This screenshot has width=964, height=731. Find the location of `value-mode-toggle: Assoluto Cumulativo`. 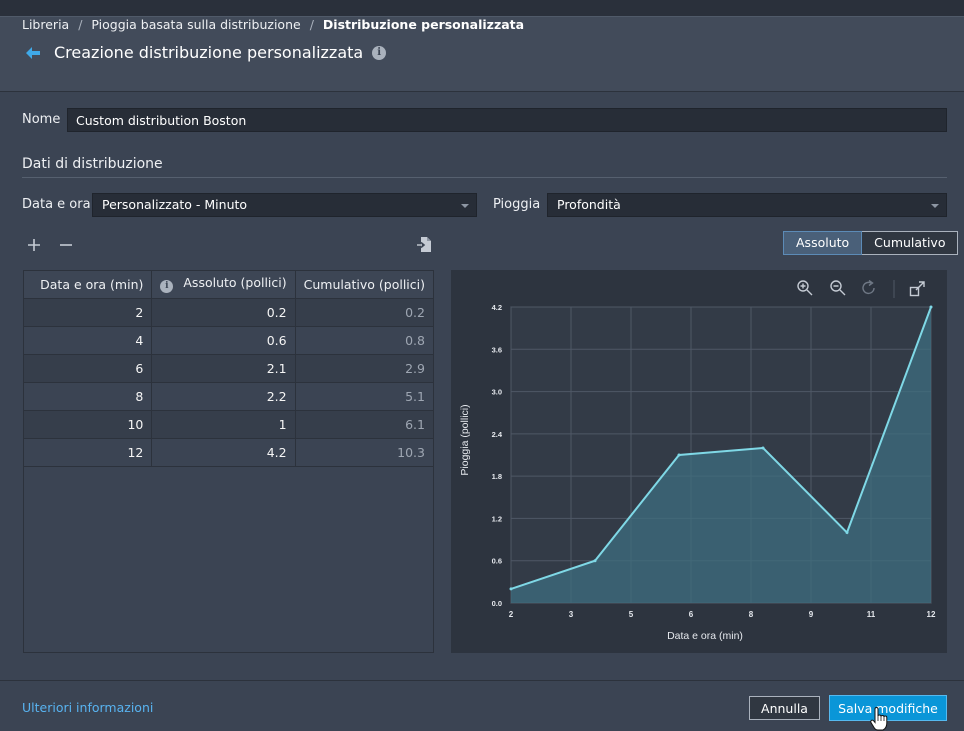

value-mode-toggle: Assoluto Cumulativo is located at coordinates (871, 243).